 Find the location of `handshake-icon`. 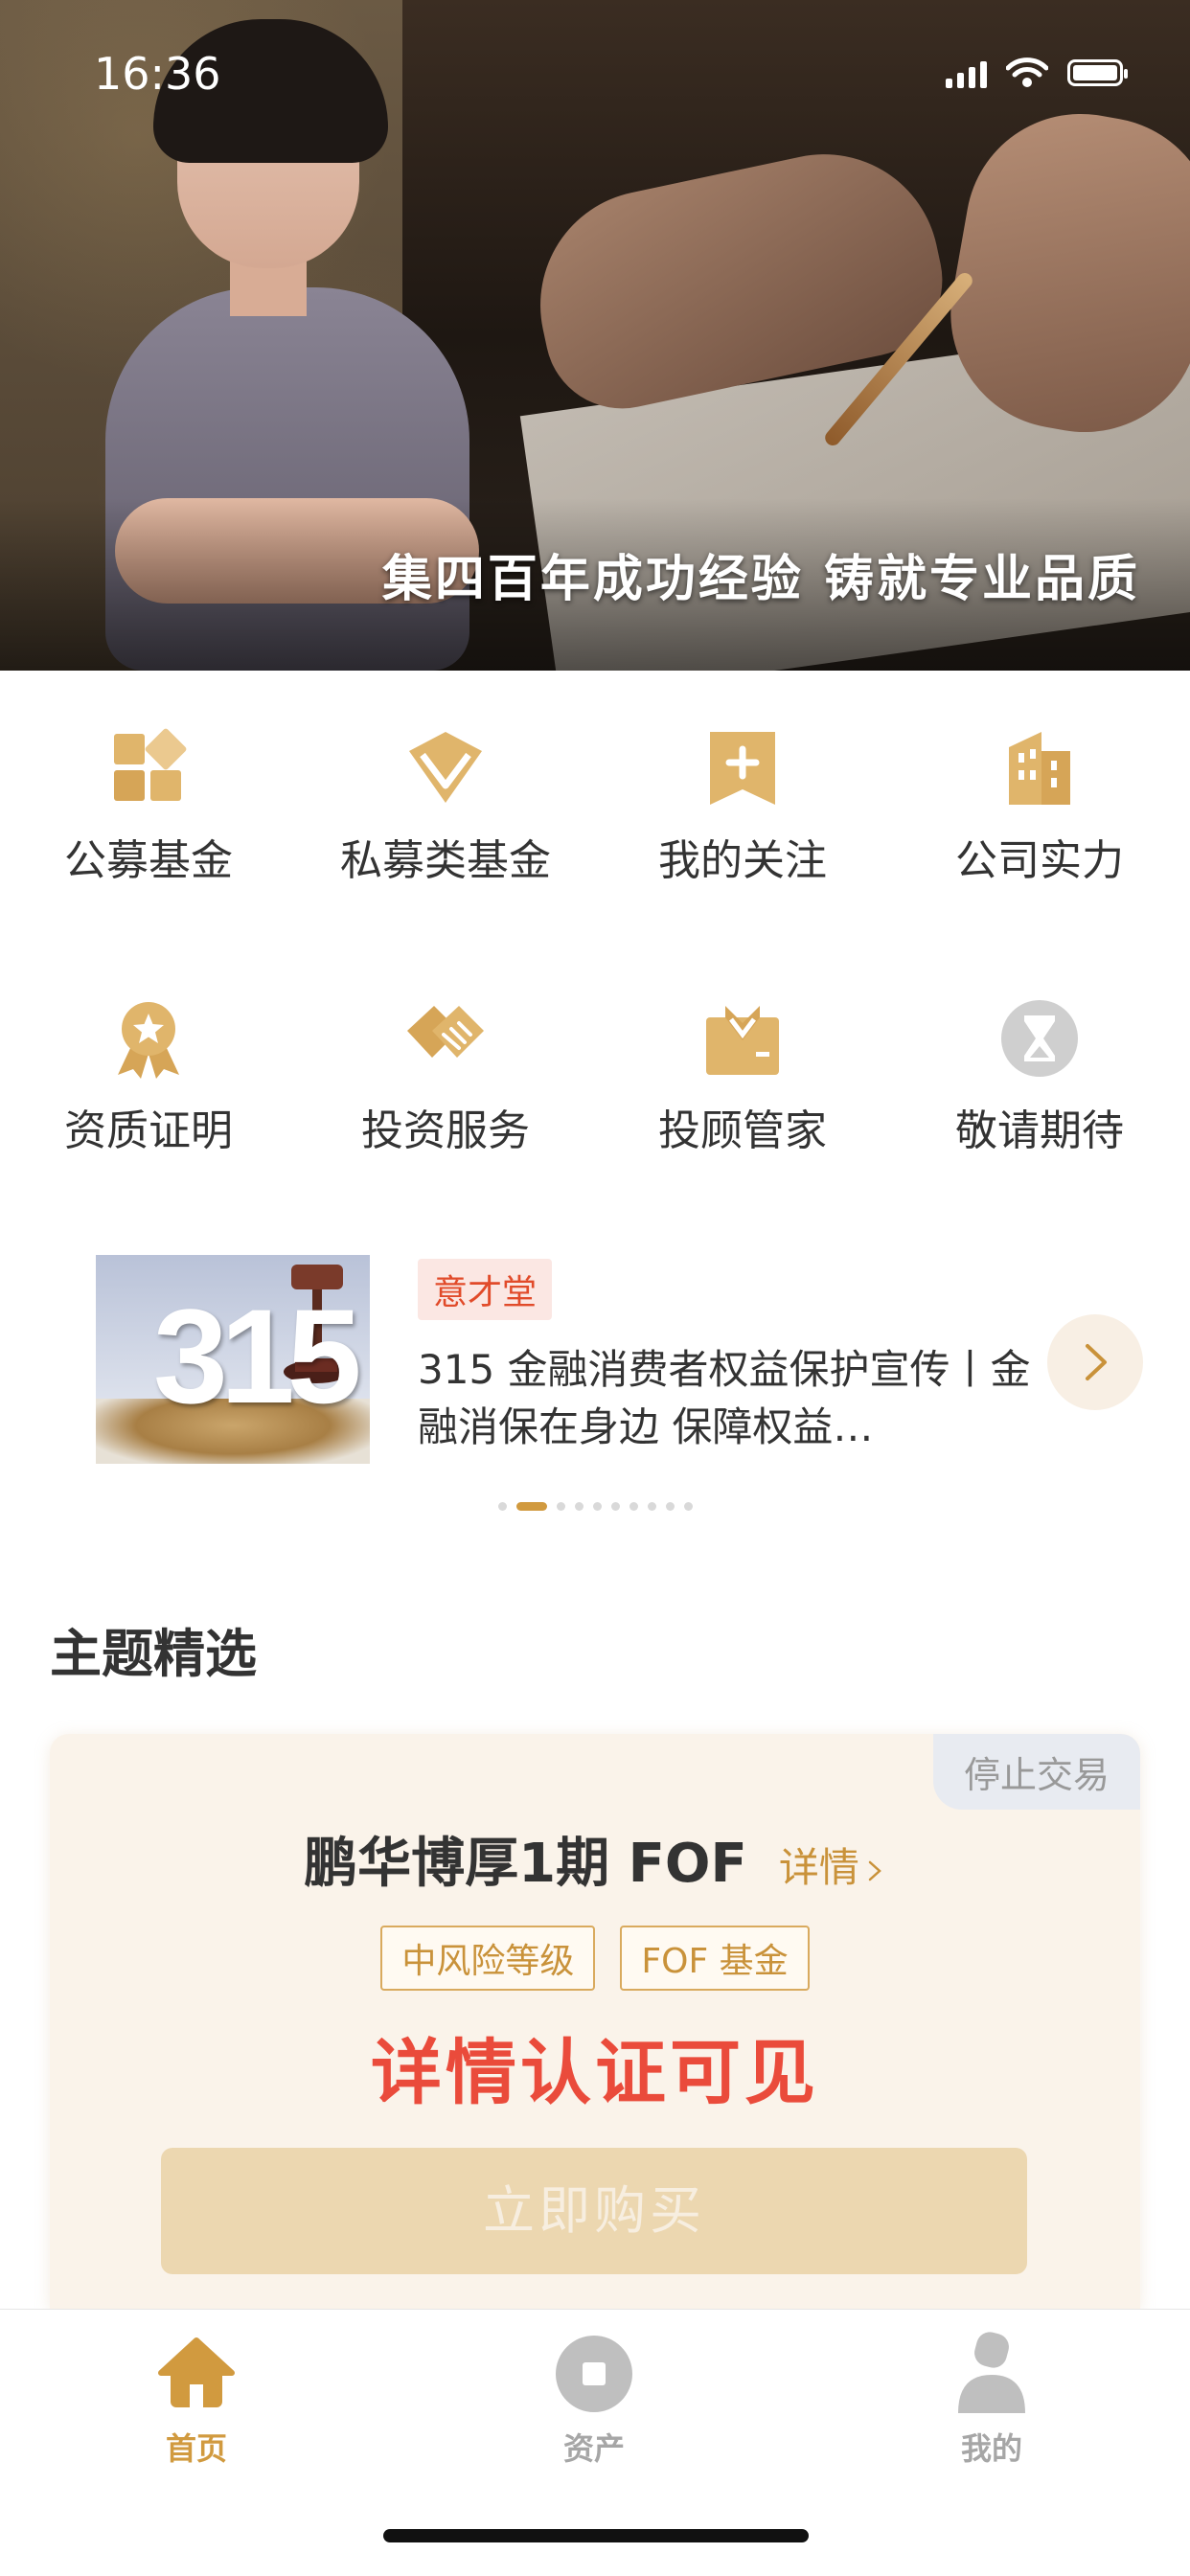

handshake-icon is located at coordinates (445, 1032).